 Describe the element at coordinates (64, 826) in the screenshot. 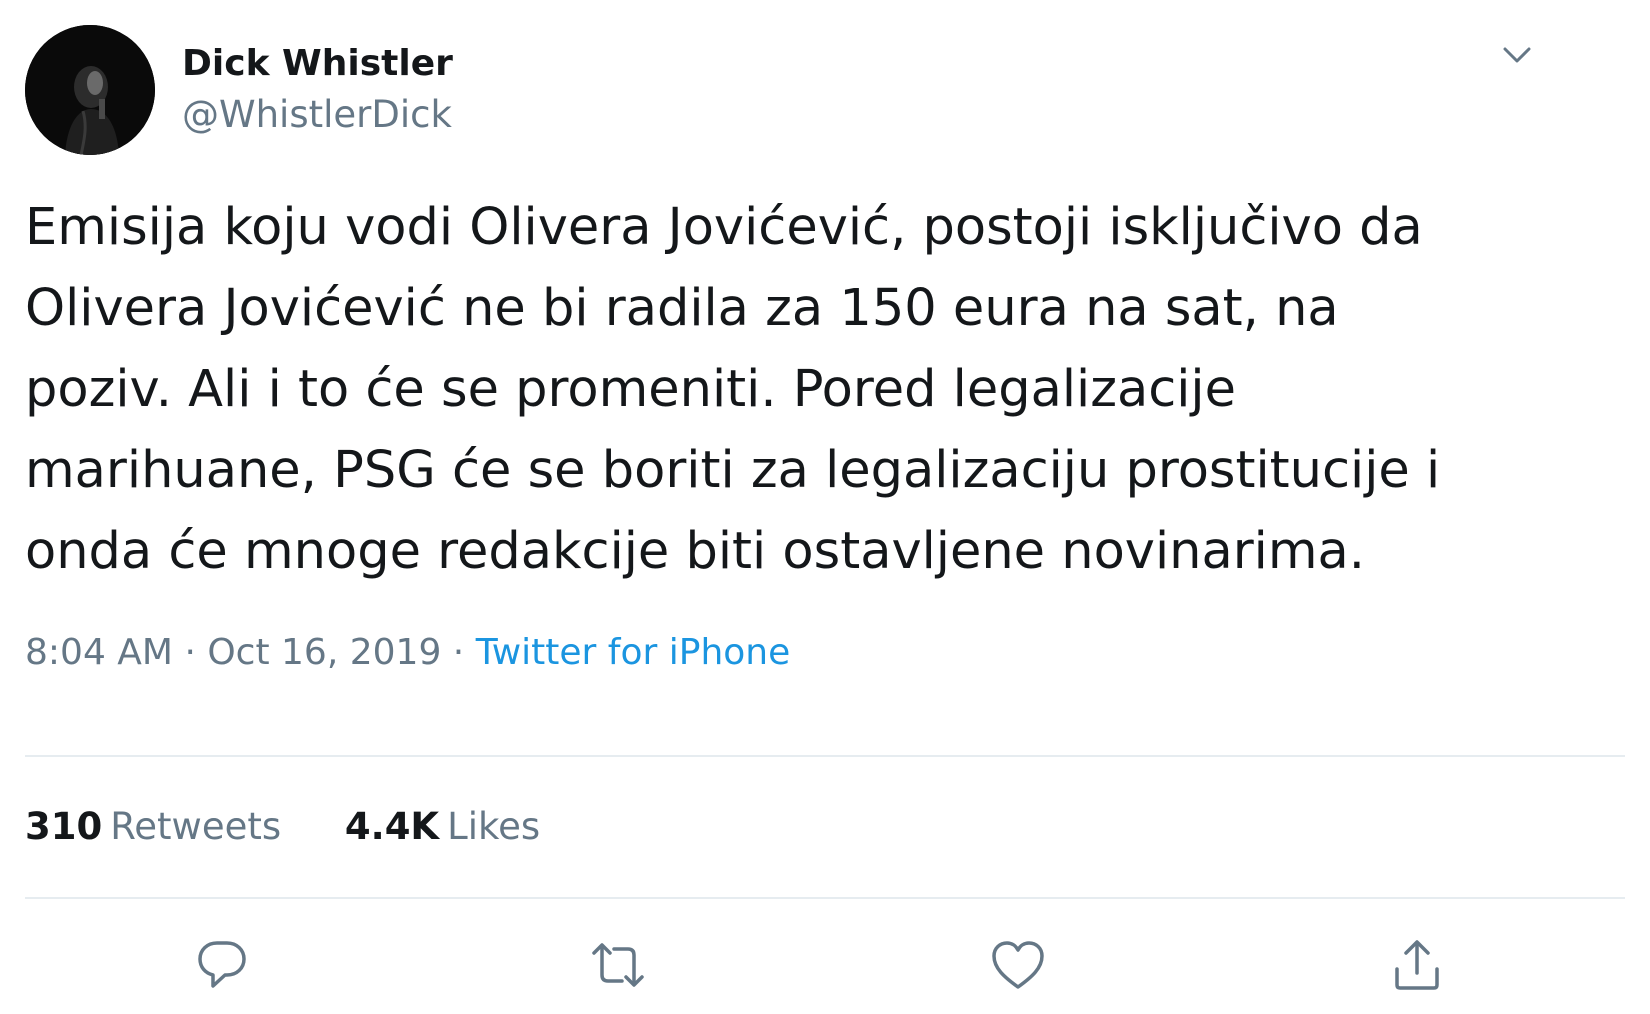

I see `retweets-count: 310` at that location.